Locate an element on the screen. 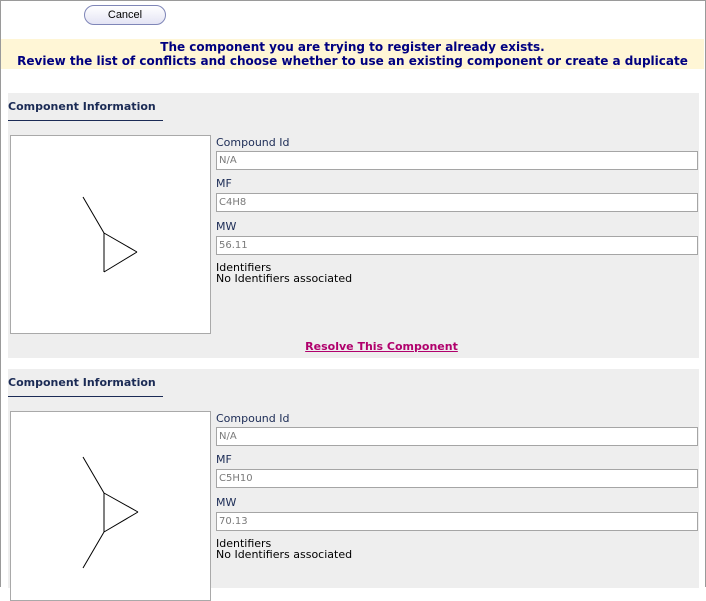  bond-methyl is located at coordinates (93, 215).